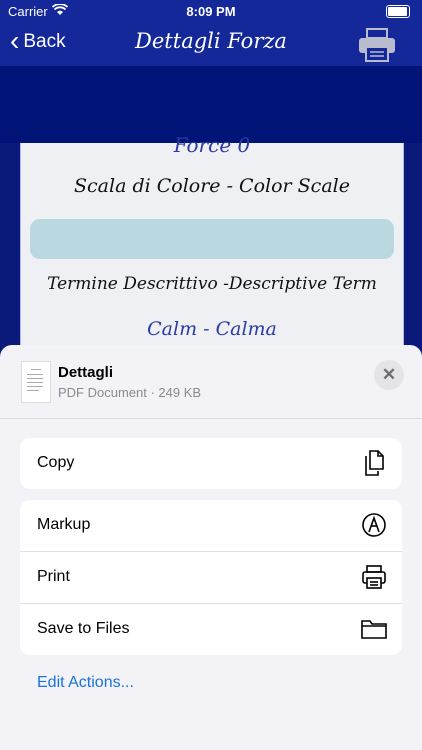 This screenshot has height=750, width=422. Describe the element at coordinates (36, 382) in the screenshot. I see `document-thumbnail` at that location.